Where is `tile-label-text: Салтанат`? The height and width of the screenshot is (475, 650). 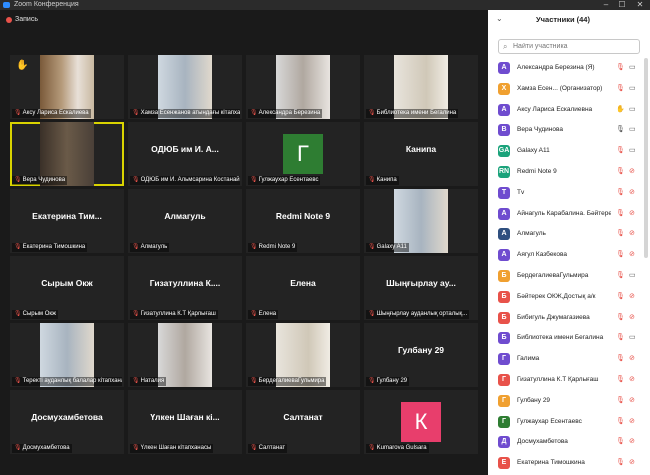 tile-label-text: Салтанат is located at coordinates (272, 448).